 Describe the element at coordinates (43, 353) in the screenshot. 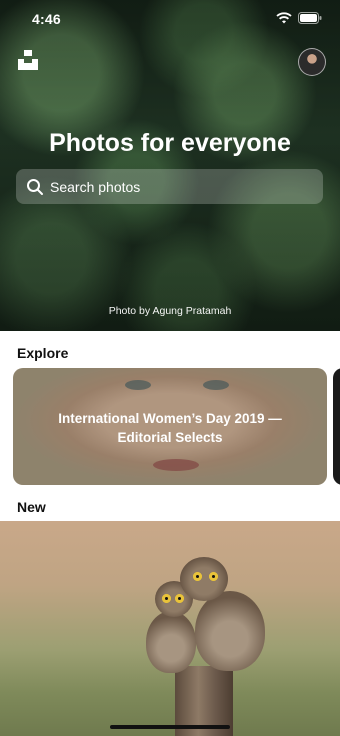

I see `explore-heading: Explore` at that location.